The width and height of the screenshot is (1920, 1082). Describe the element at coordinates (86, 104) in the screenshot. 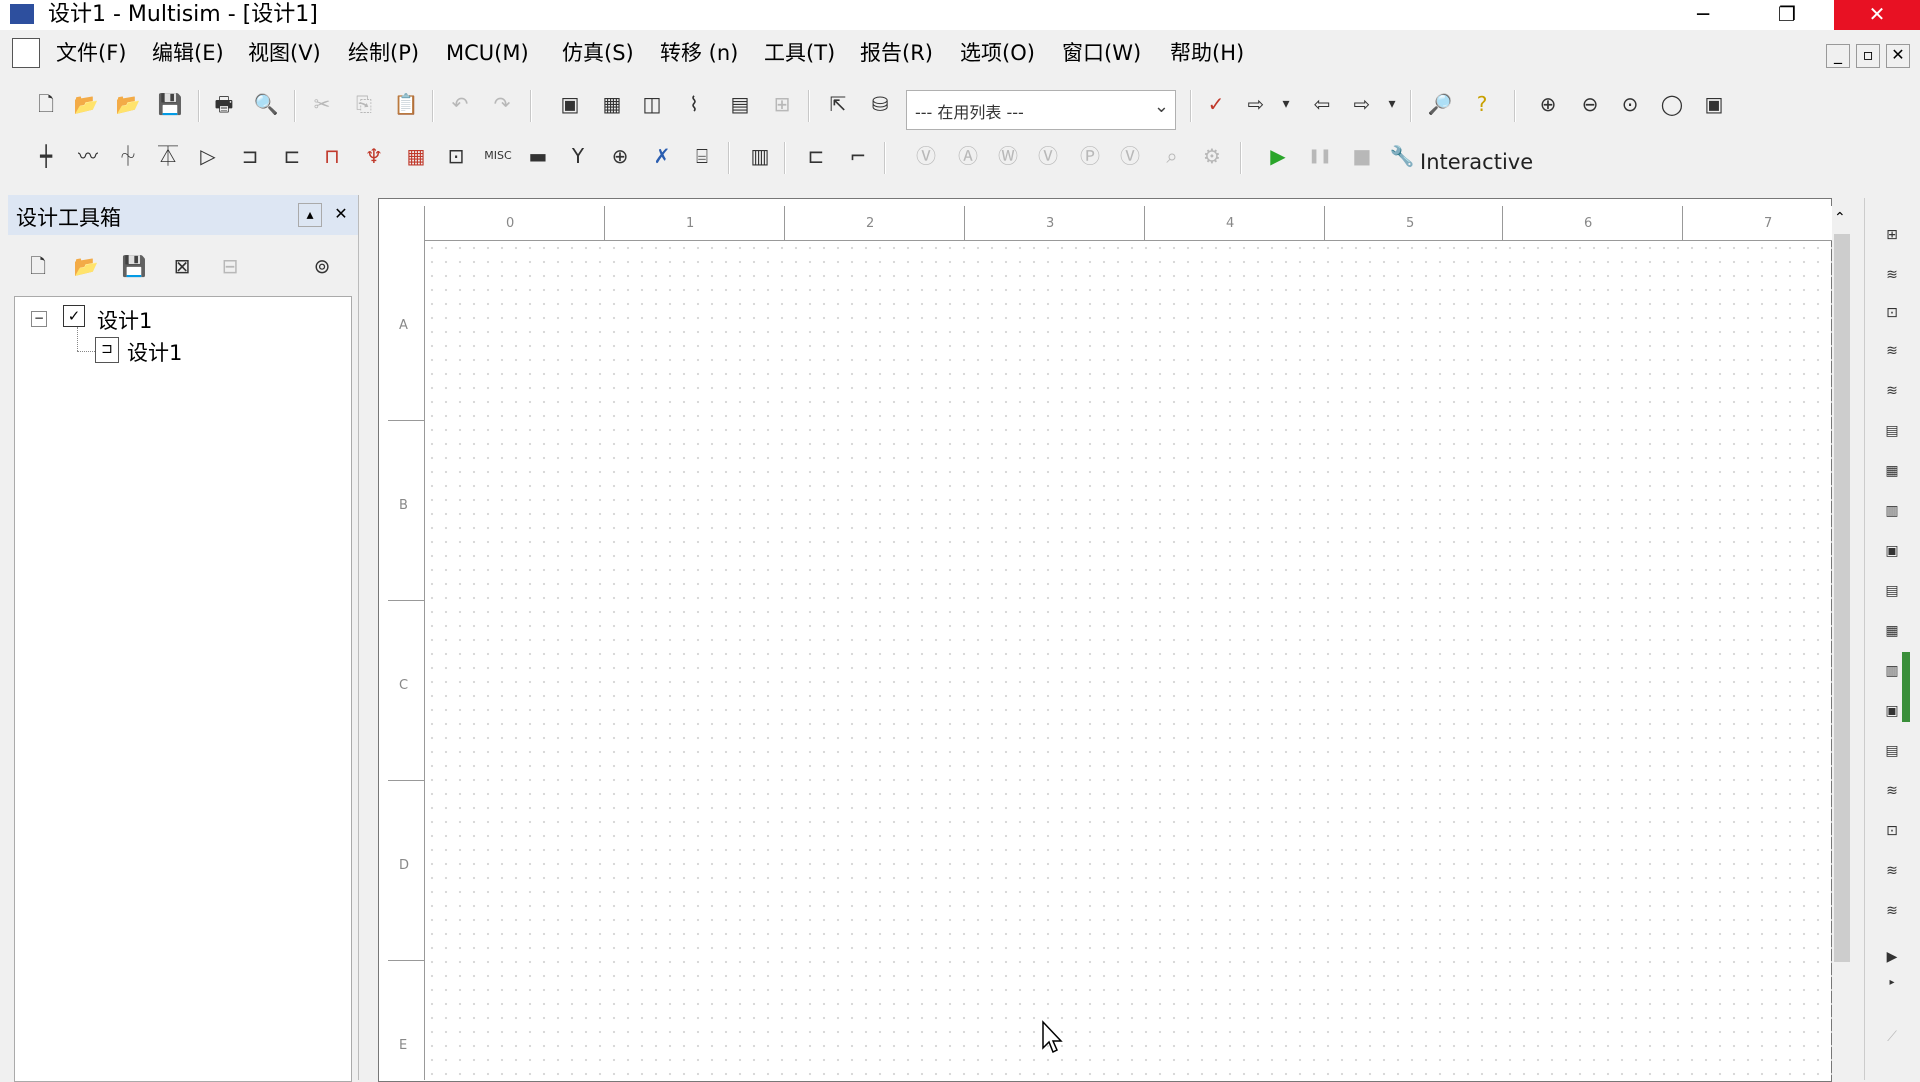

I see `open-folder-icon: 📂` at that location.